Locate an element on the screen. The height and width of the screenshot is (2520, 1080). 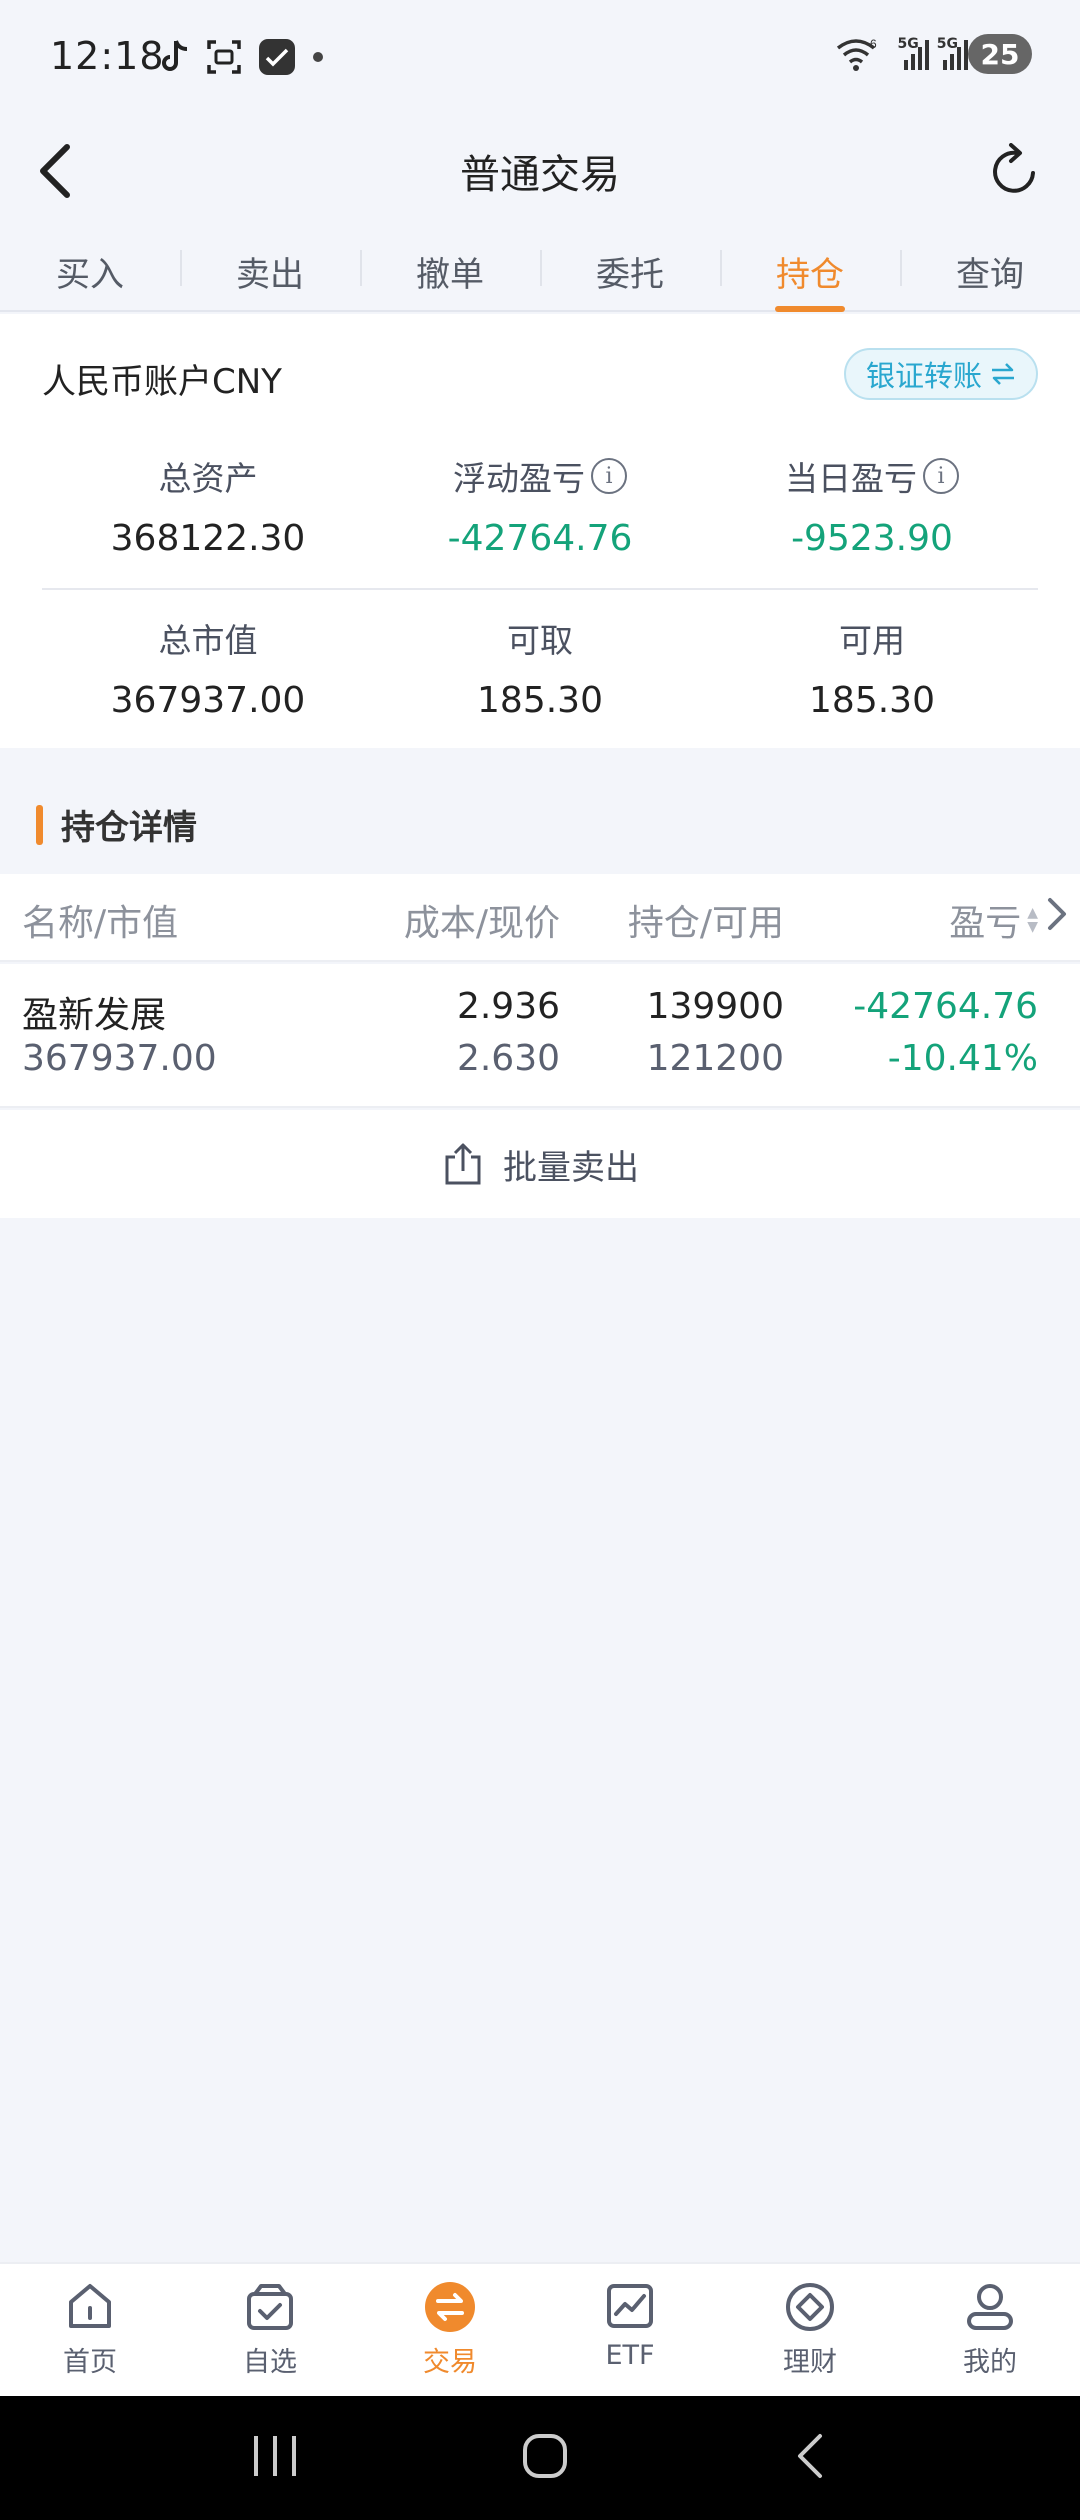
bank-transfer-button: 银证转账 is located at coordinates (940, 374).